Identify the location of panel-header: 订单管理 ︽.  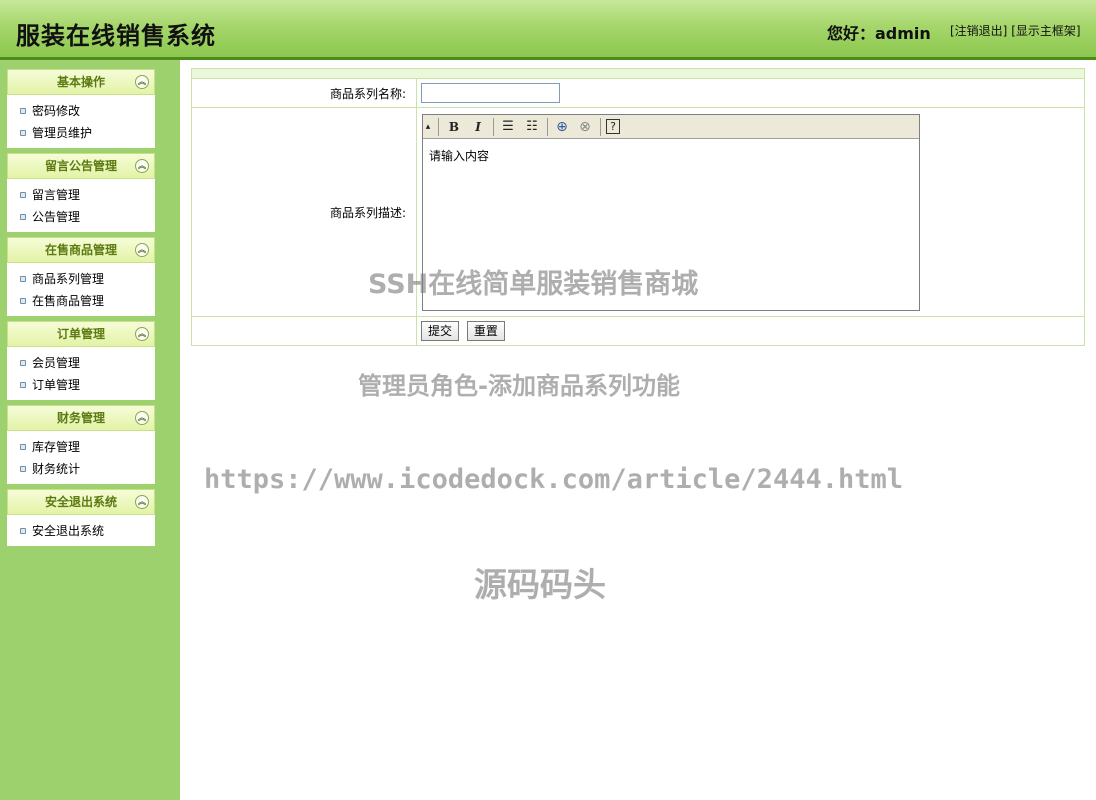
(81, 334).